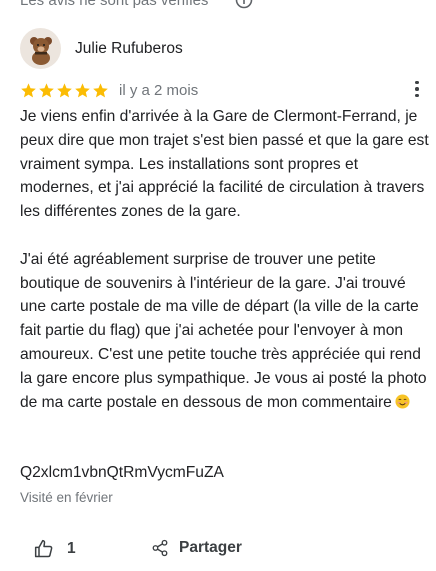 This screenshot has width=436, height=571. Describe the element at coordinates (244, 4) in the screenshot. I see `info-icon` at that location.